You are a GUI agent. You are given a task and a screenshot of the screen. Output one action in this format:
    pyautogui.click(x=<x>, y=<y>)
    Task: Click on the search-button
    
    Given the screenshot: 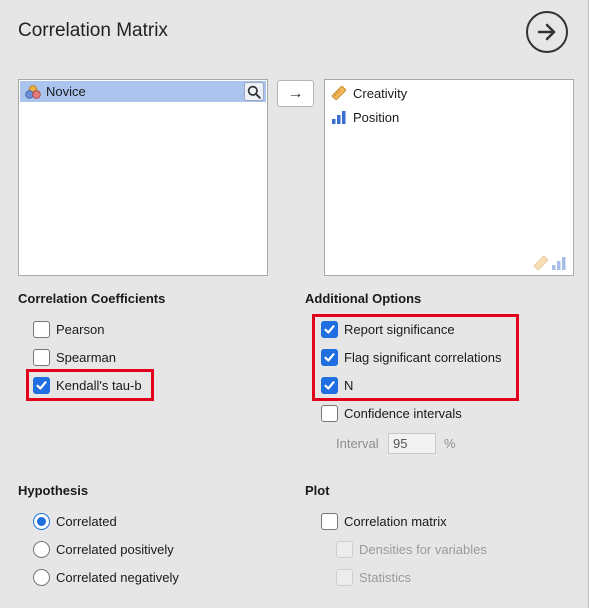 What is the action you would take?
    pyautogui.click(x=254, y=91)
    